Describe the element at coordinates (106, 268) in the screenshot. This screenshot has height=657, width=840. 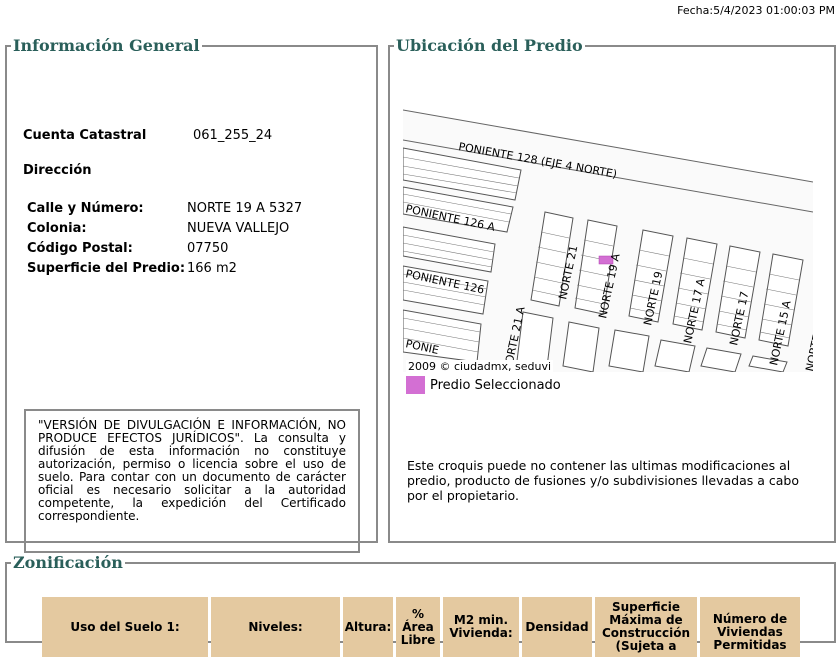
I see `superficie-label: Superficie del Predio:` at that location.